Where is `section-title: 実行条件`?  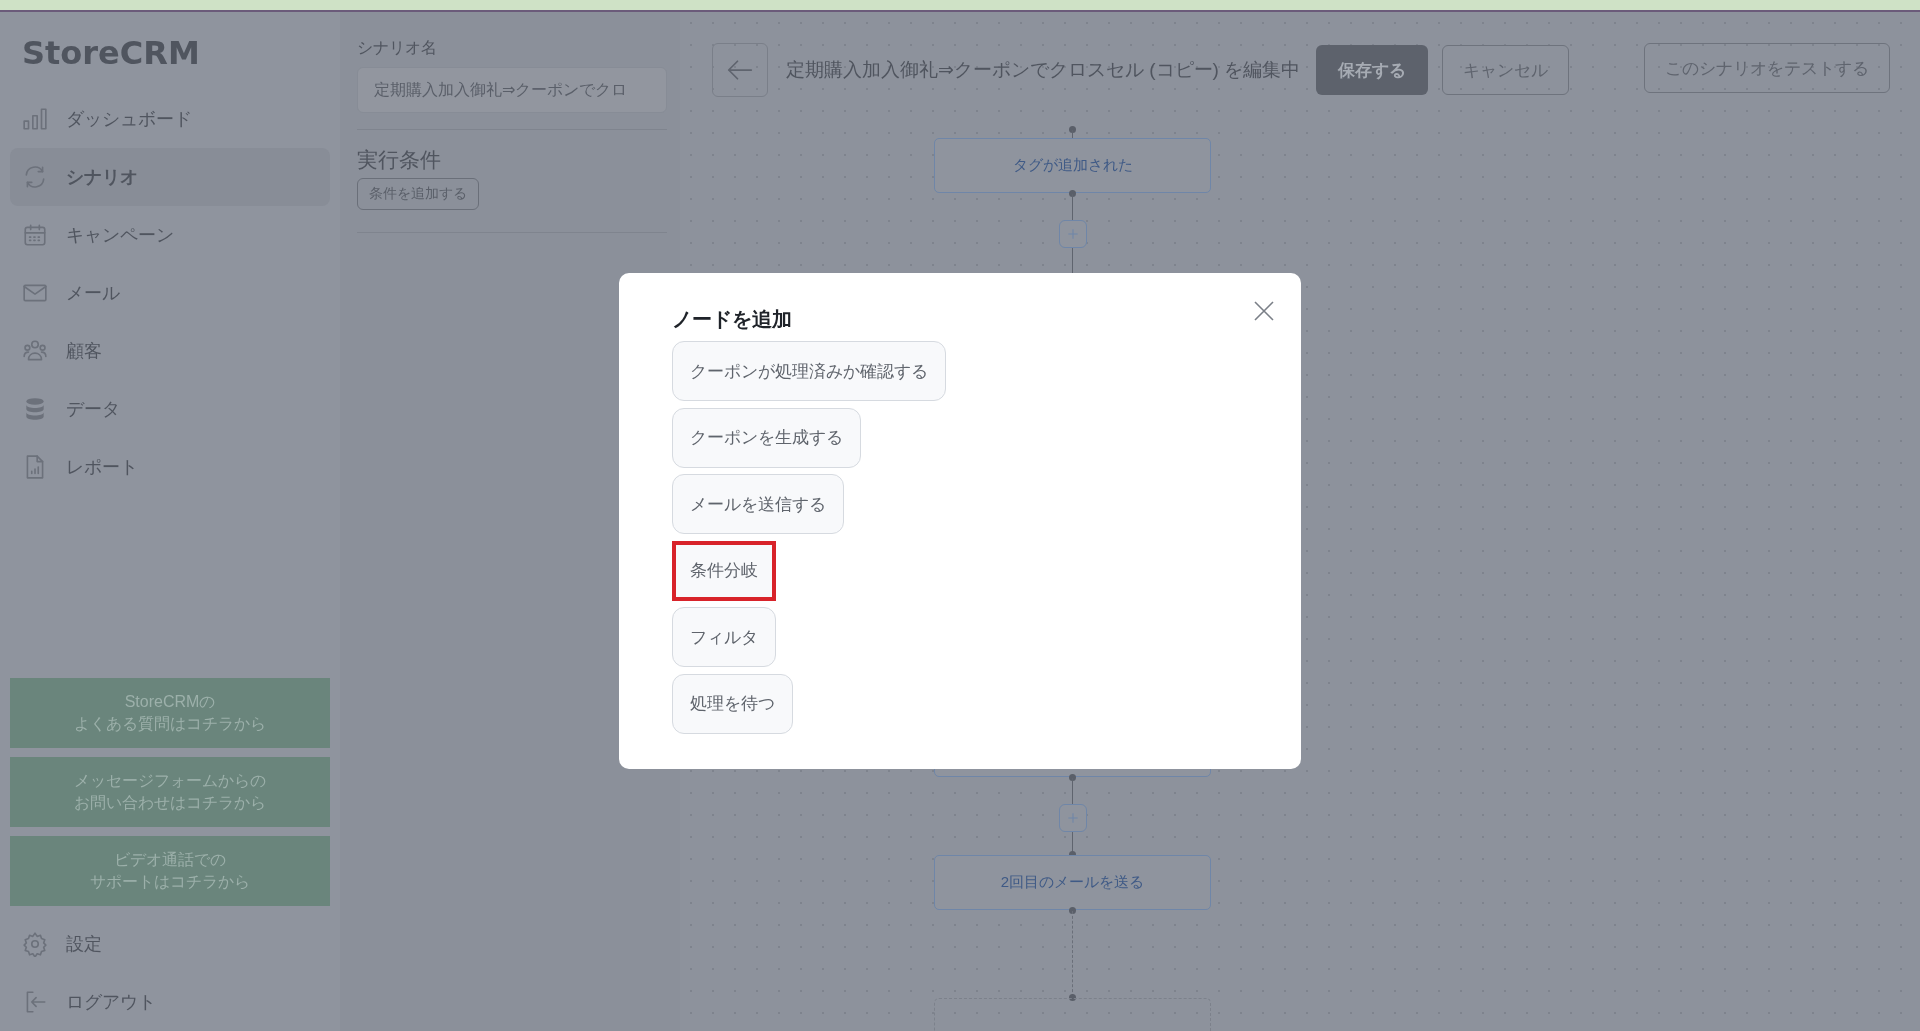
section-title: 実行条件 is located at coordinates (399, 160).